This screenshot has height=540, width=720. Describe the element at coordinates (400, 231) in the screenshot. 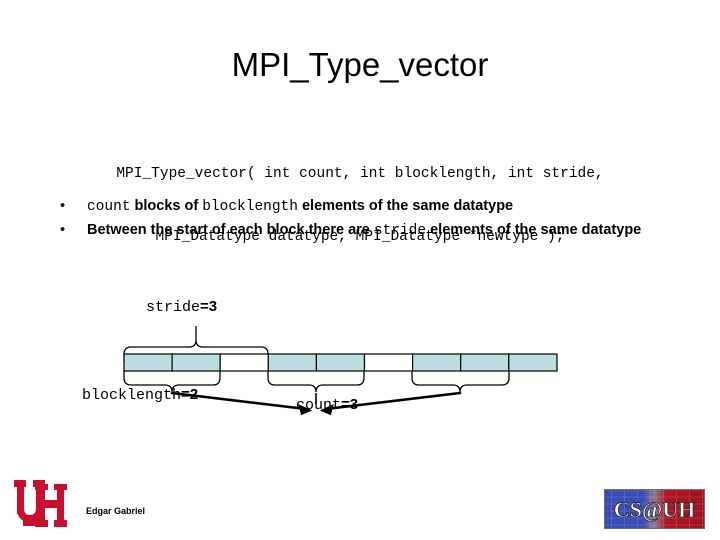

I see `bullet-part-code: stride` at that location.